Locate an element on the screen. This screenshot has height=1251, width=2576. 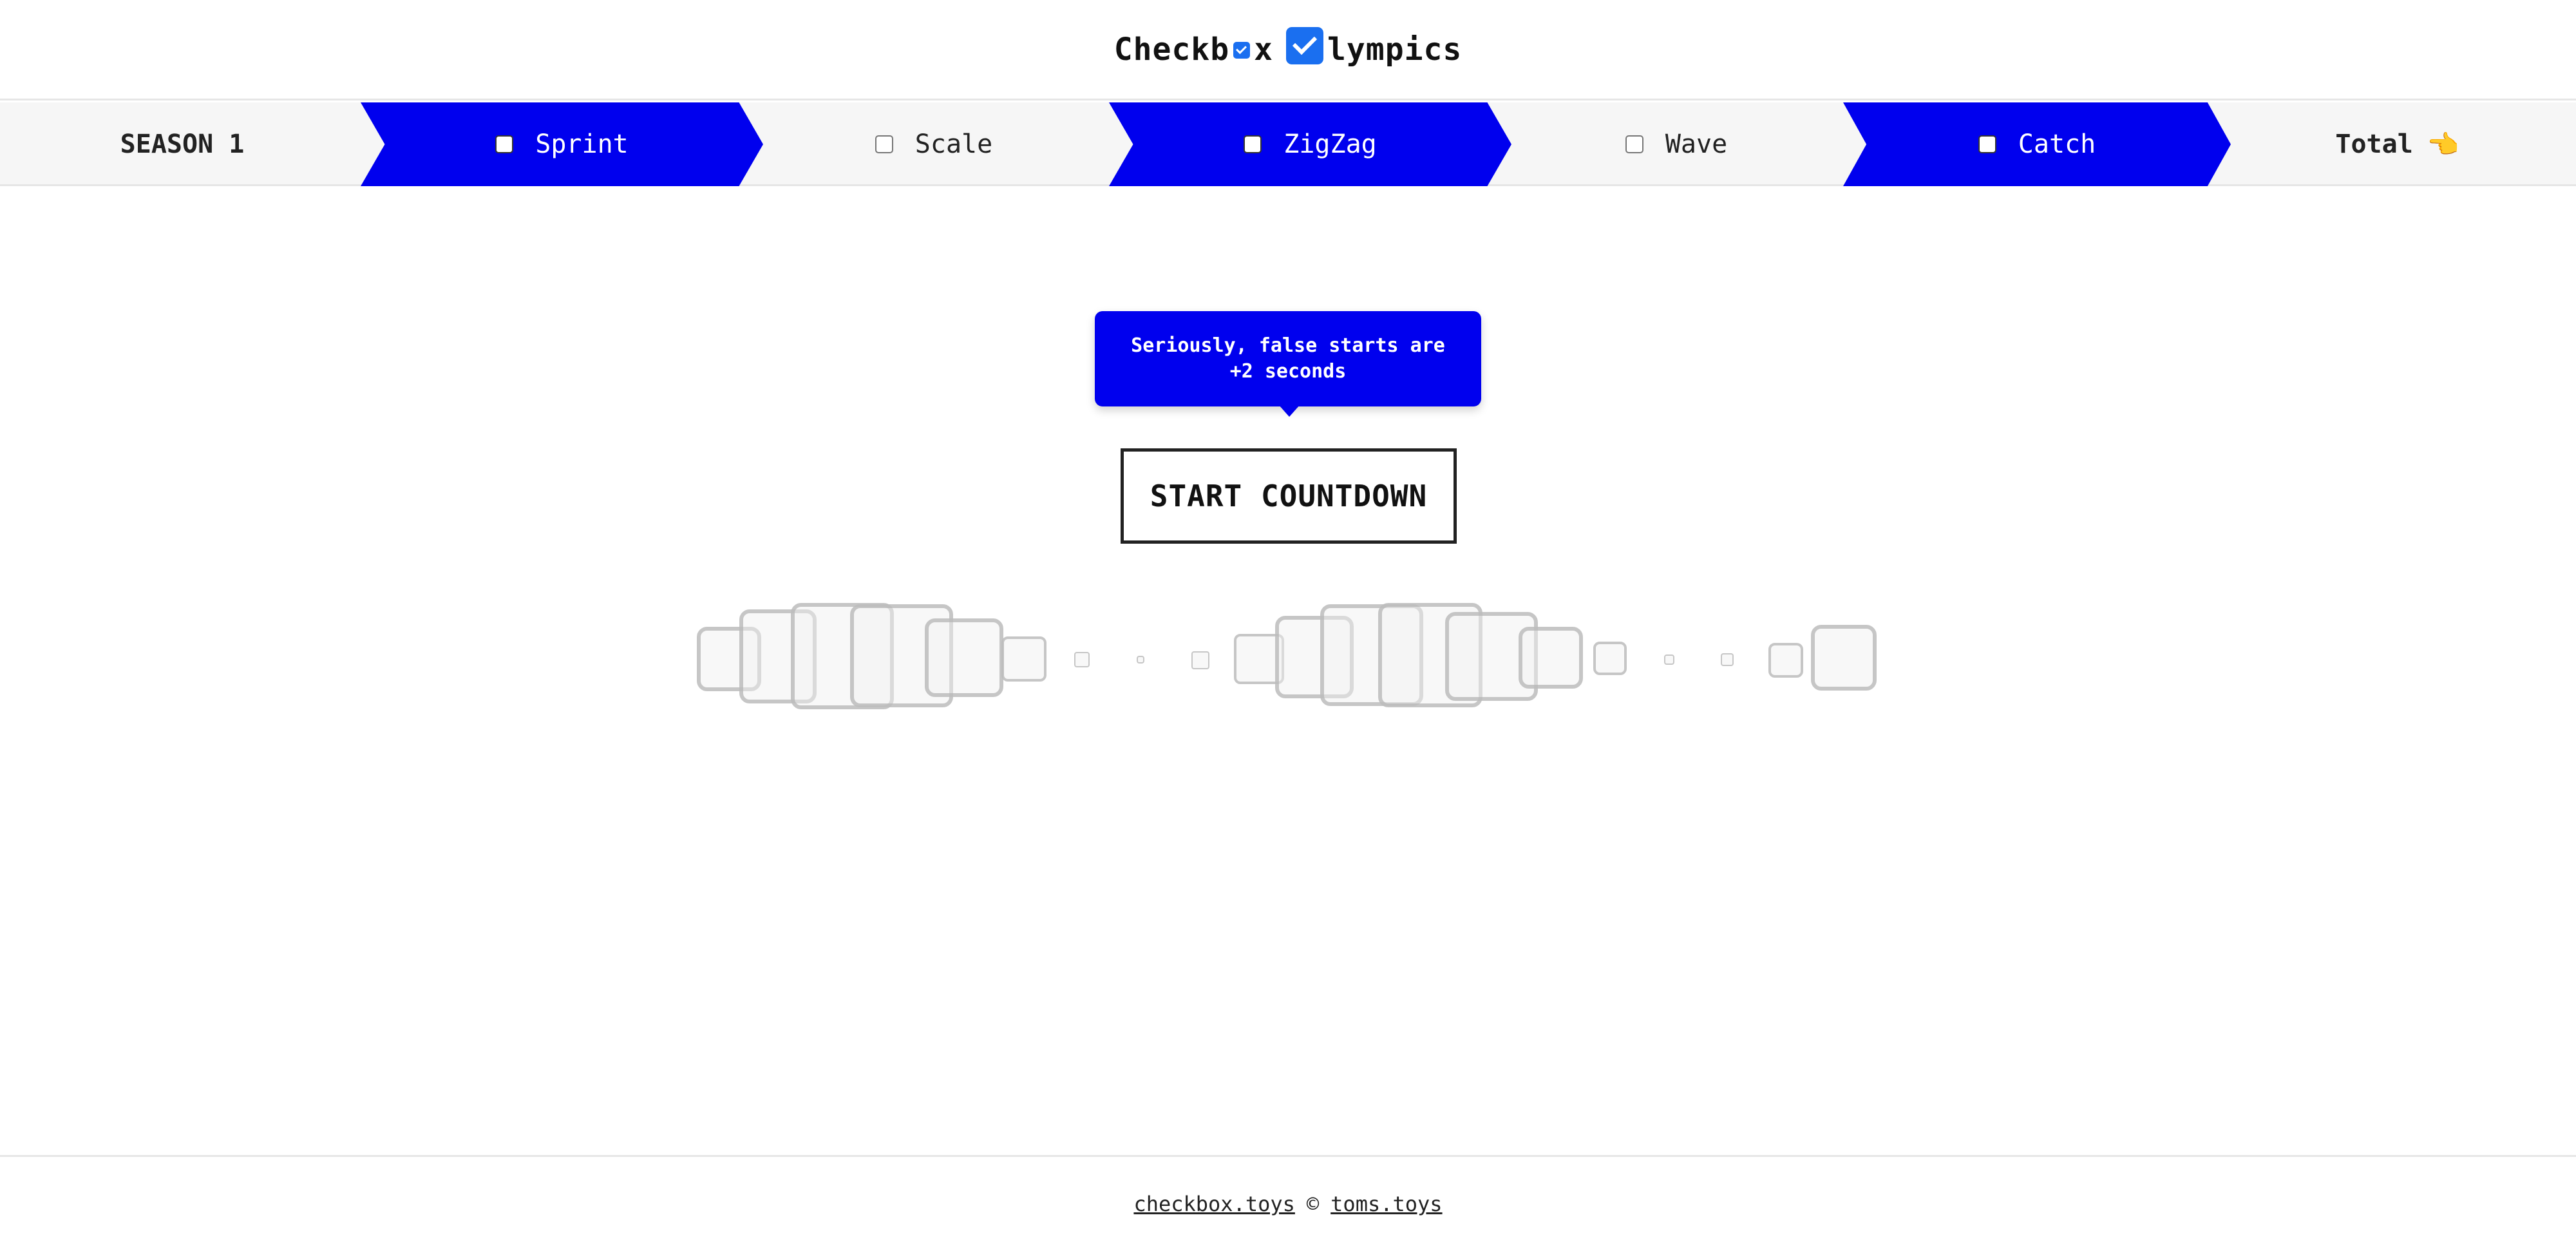
nav-season-label: SEASON 1 is located at coordinates (183, 144).